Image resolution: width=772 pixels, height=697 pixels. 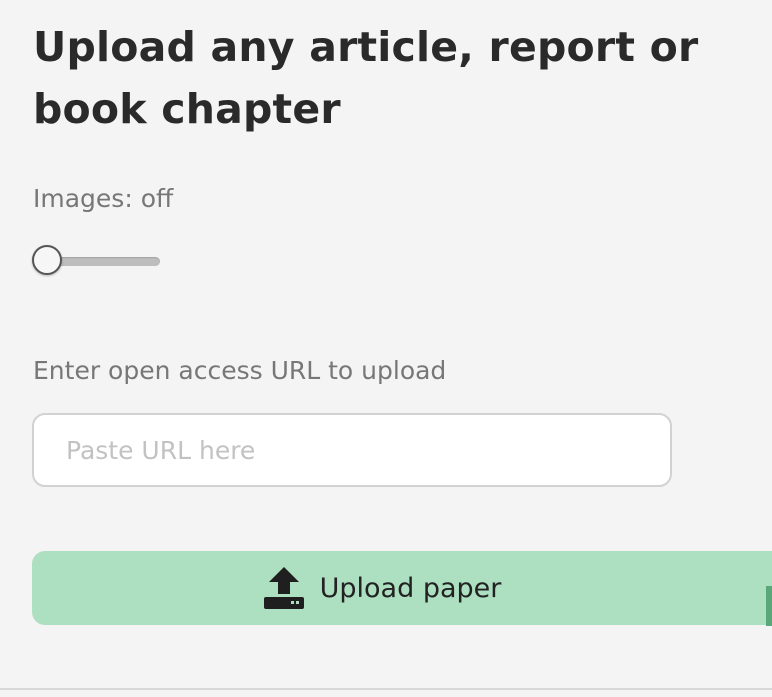 What do you see at coordinates (103, 198) in the screenshot?
I see `images-toggle-label: Images: off` at bounding box center [103, 198].